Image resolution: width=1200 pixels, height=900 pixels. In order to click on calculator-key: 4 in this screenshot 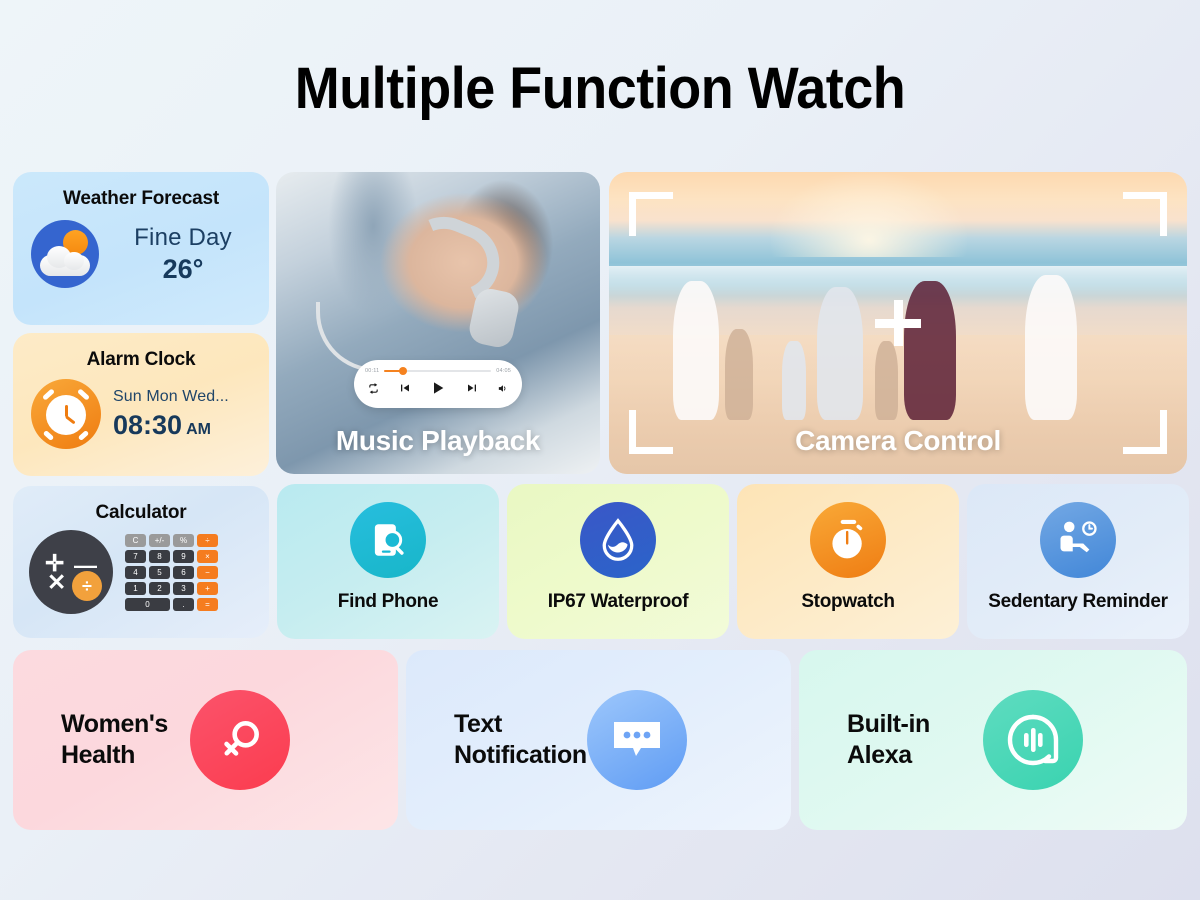, I will do `click(135, 572)`.